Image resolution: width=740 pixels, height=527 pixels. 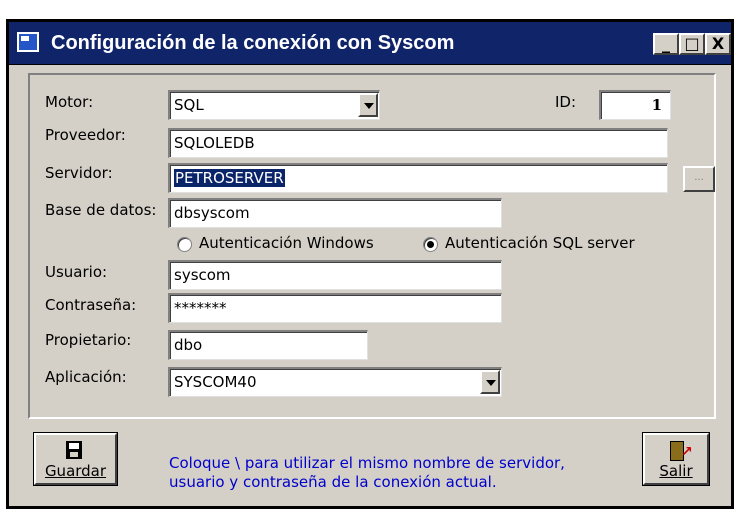 I want to click on id-field: 1, so click(x=635, y=105).